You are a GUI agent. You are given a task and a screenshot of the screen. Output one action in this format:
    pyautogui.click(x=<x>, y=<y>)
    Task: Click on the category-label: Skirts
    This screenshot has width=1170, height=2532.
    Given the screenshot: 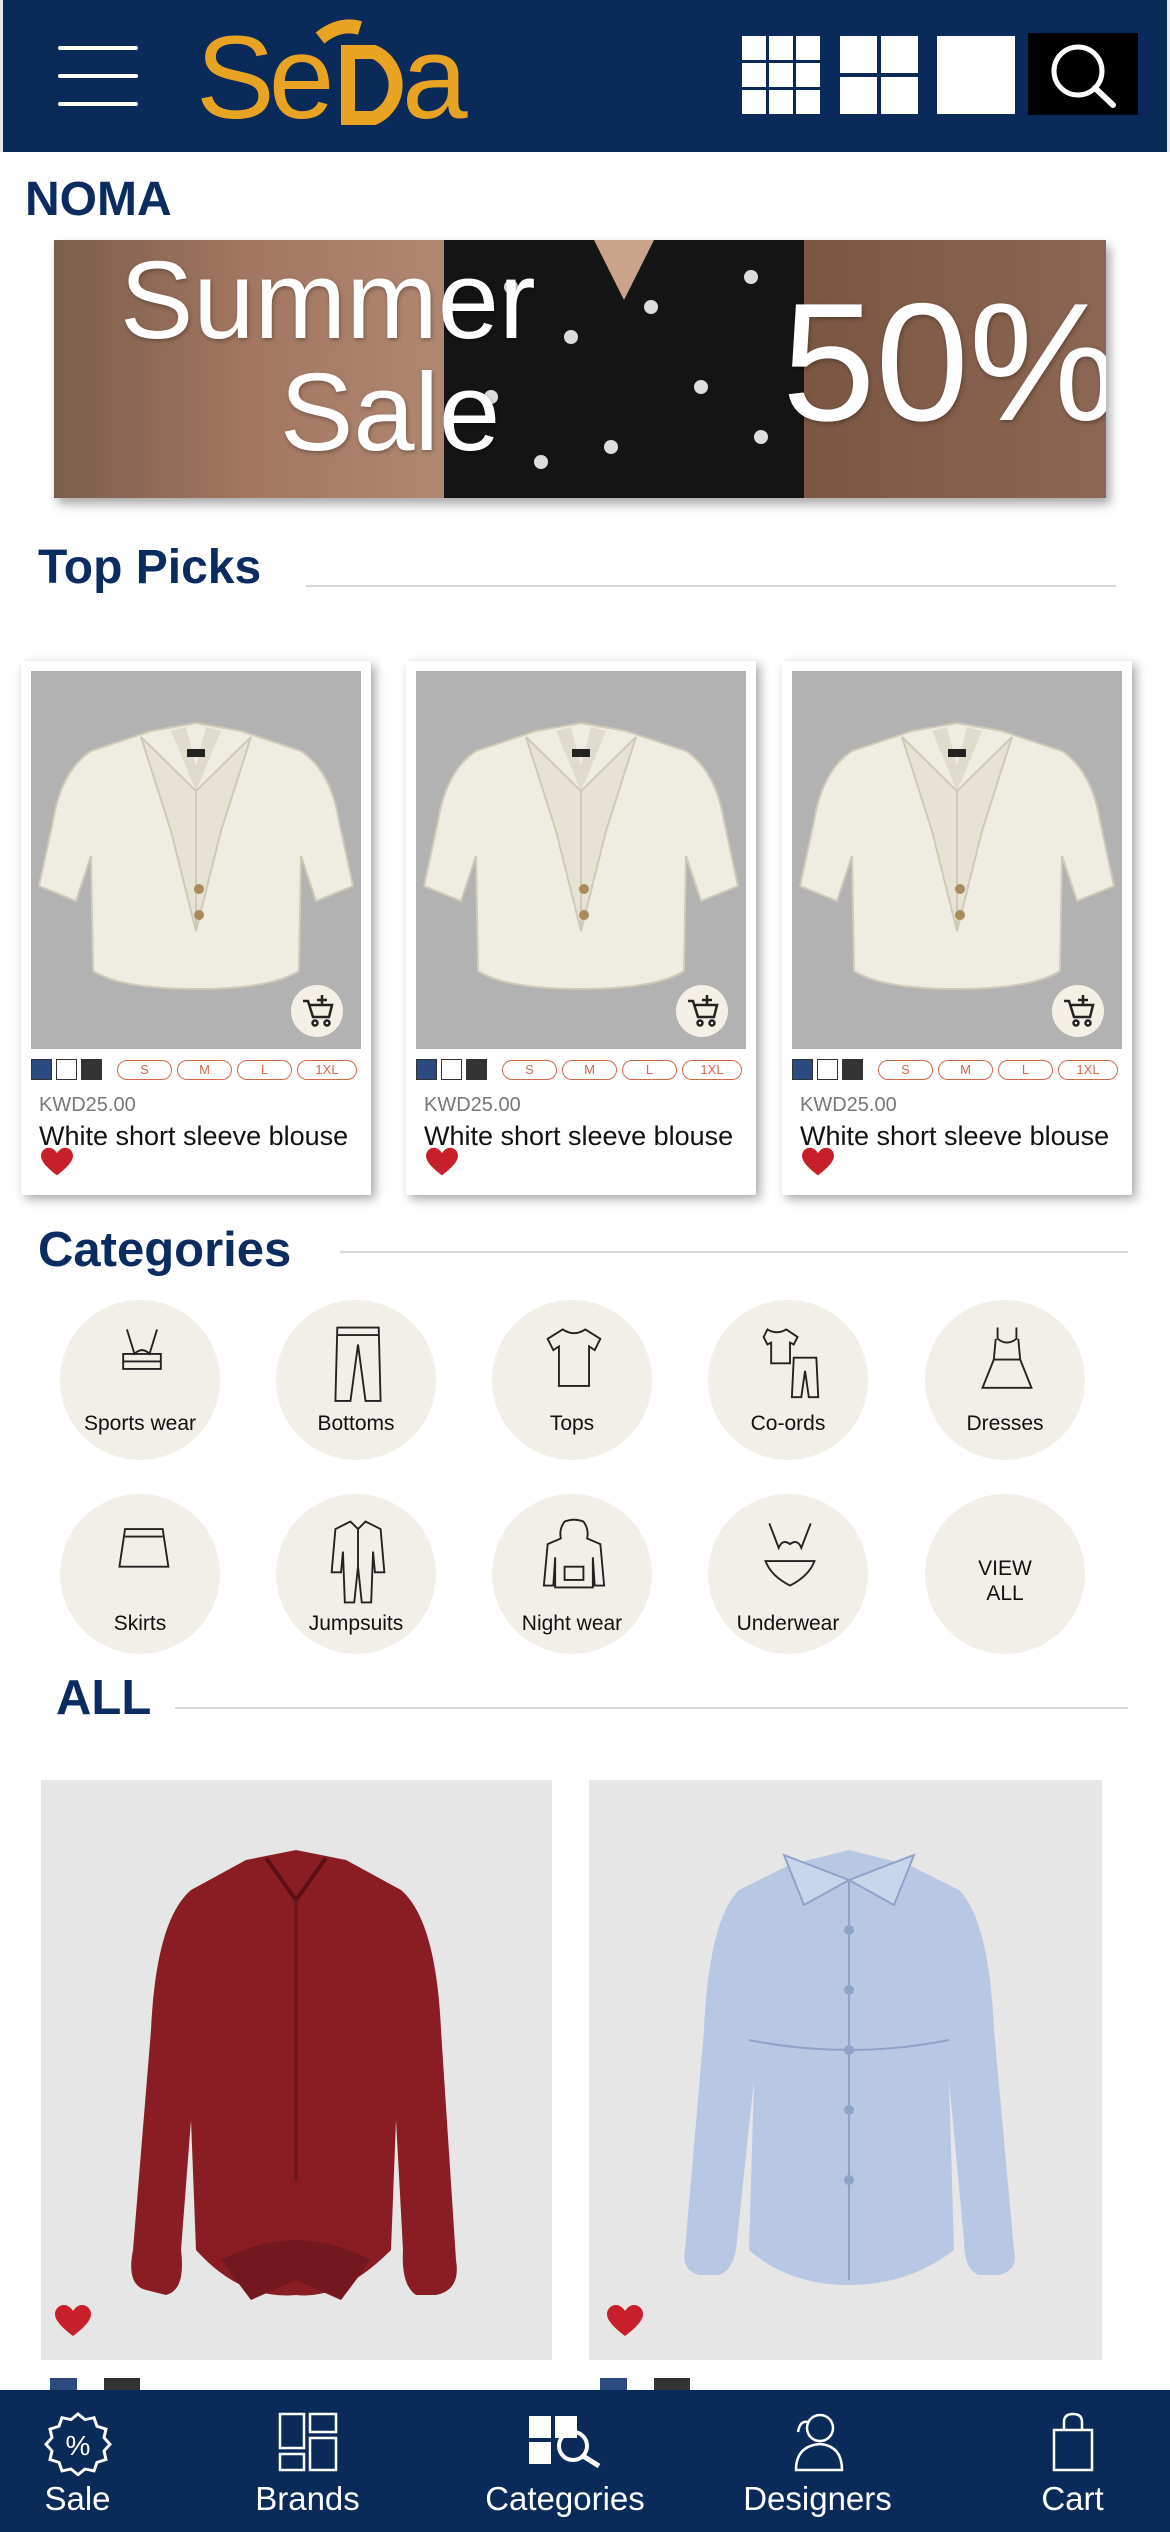 What is the action you would take?
    pyautogui.click(x=140, y=1623)
    